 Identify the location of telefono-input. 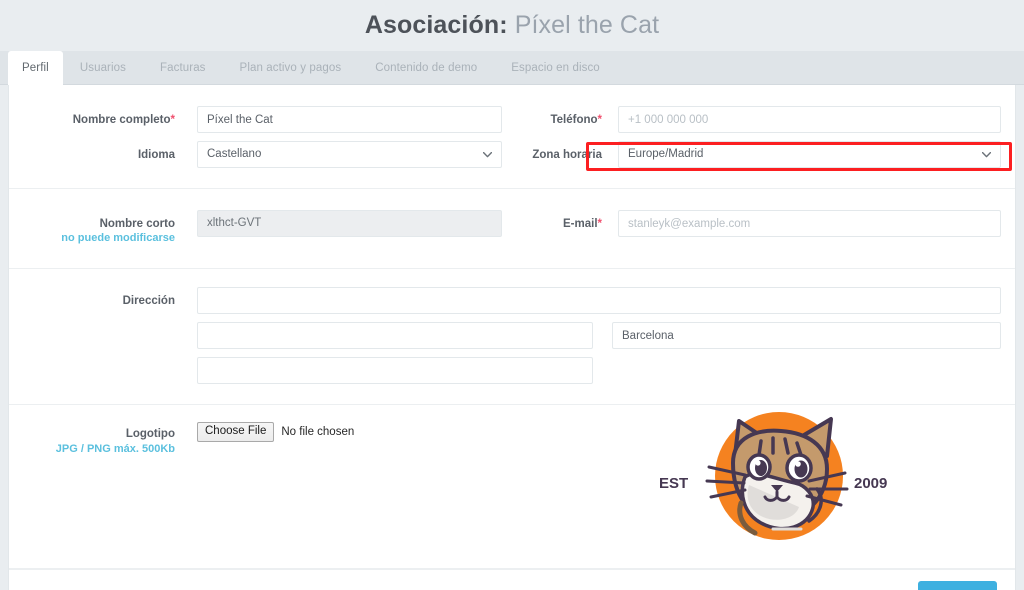
(809, 119).